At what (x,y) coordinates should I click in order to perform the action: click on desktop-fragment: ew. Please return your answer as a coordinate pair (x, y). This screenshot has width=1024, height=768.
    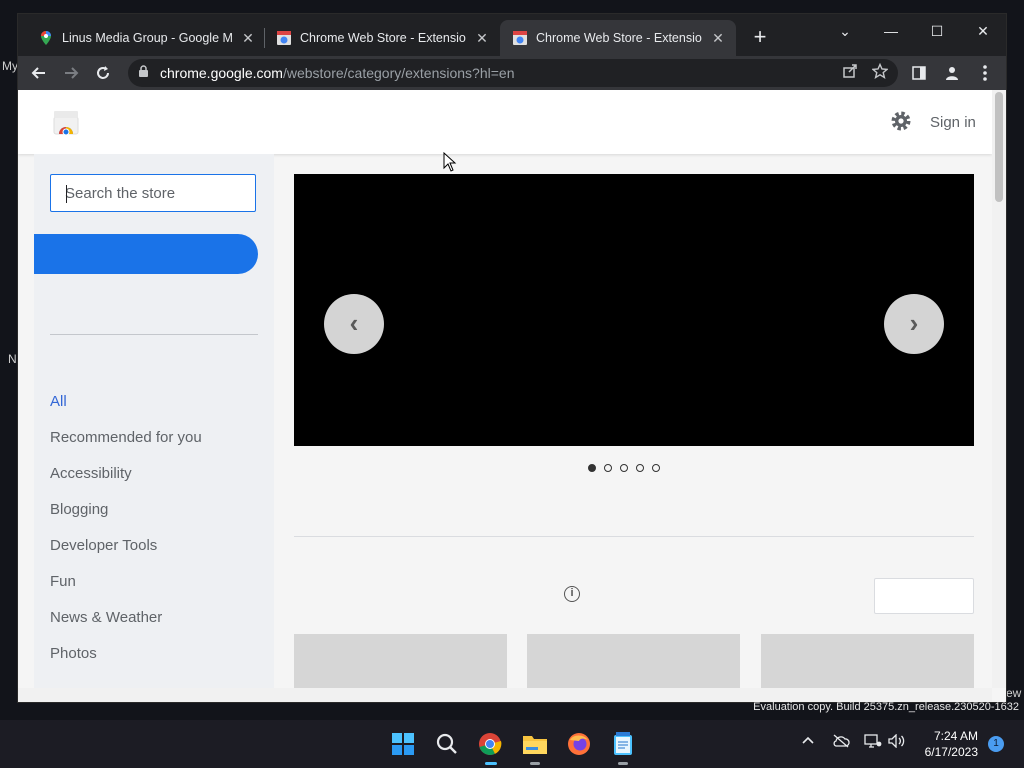
    Looking at the image, I should click on (1014, 693).